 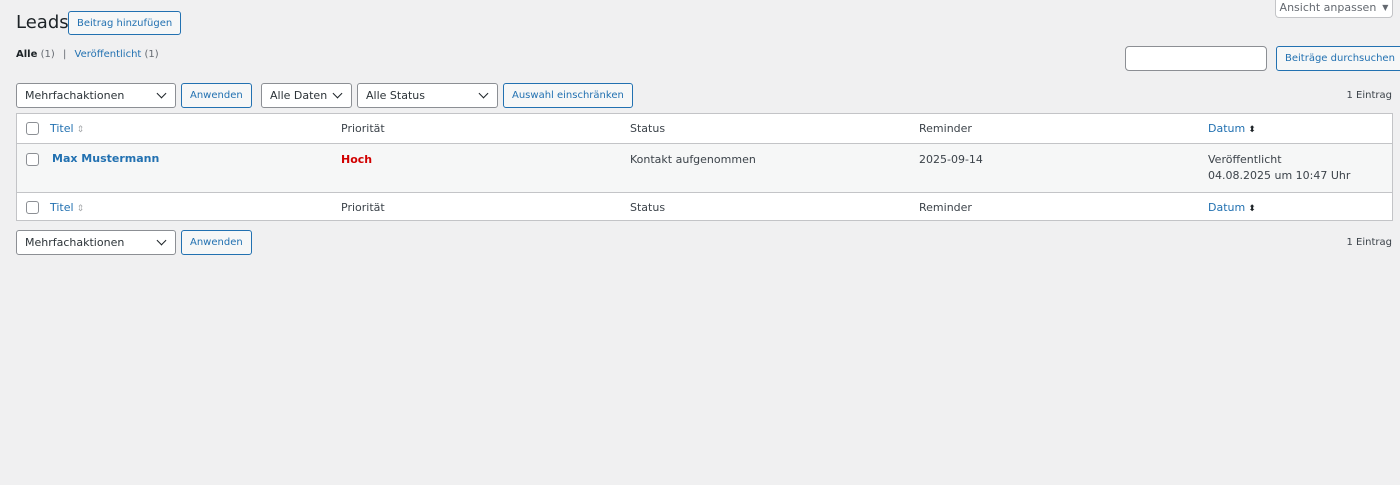 I want to click on date-filter-value: Alle Daten, so click(x=299, y=95).